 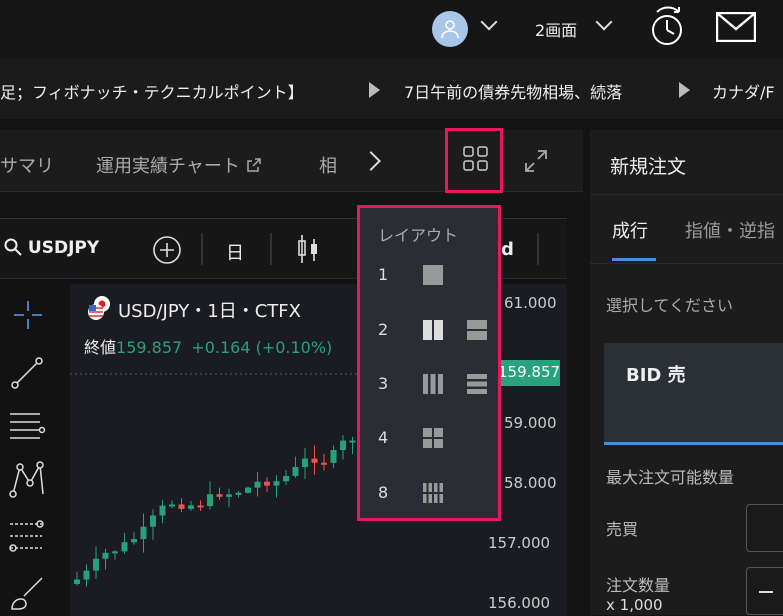 I want to click on bid-label: BID 売, so click(x=656, y=375).